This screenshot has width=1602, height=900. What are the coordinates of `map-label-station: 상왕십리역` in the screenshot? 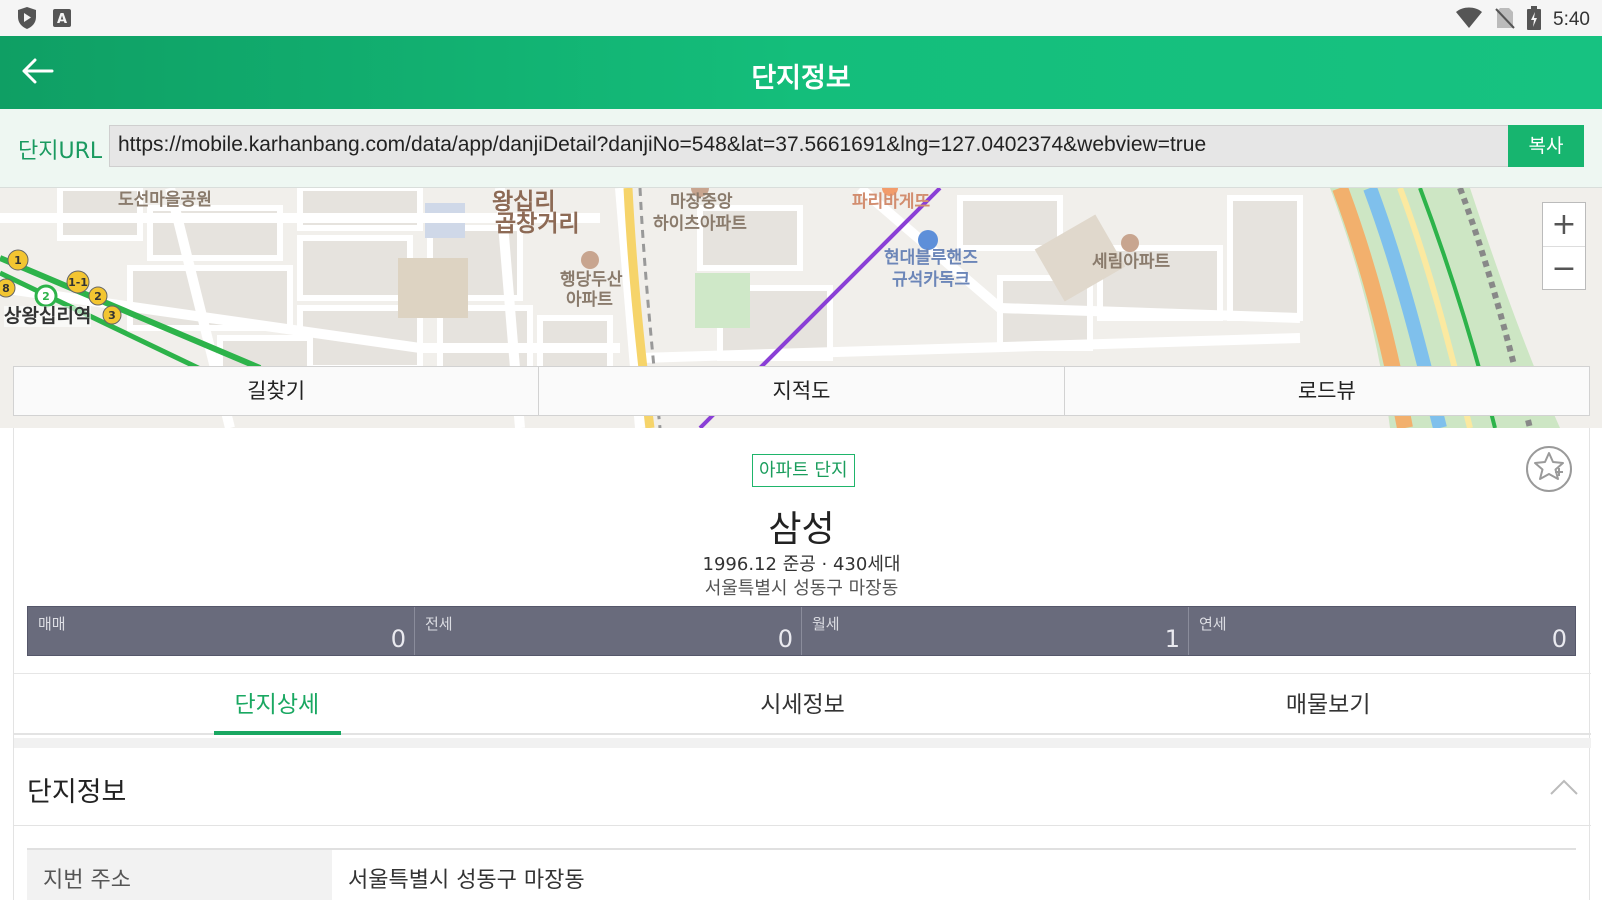 It's located at (48, 316).